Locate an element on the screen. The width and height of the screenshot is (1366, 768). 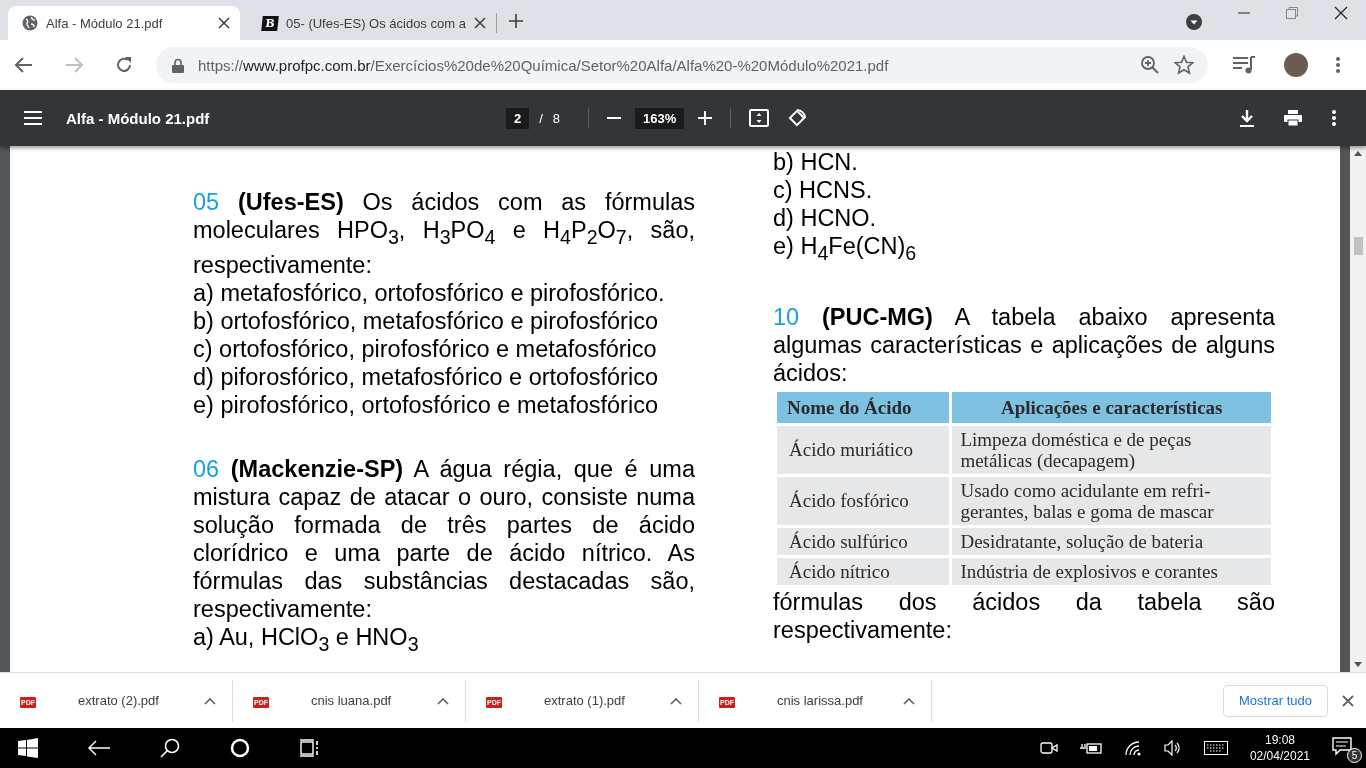
answer-option: c) ortofosfórico, pirofosfórico e metafosfórico is located at coordinates (444, 348).